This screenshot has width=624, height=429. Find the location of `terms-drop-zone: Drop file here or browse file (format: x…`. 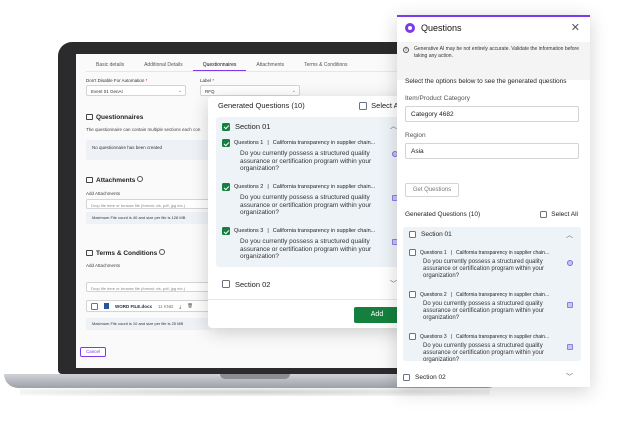

terms-drop-zone: Drop file here or browse file (format: x… is located at coordinates (149, 287).